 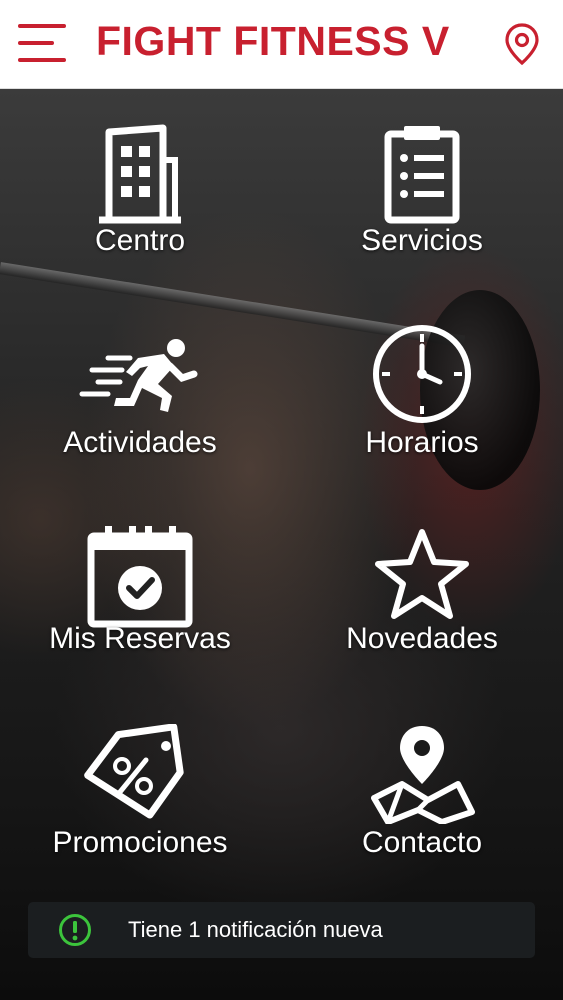 What do you see at coordinates (140, 577) in the screenshot?
I see `calendar-check-icon` at bounding box center [140, 577].